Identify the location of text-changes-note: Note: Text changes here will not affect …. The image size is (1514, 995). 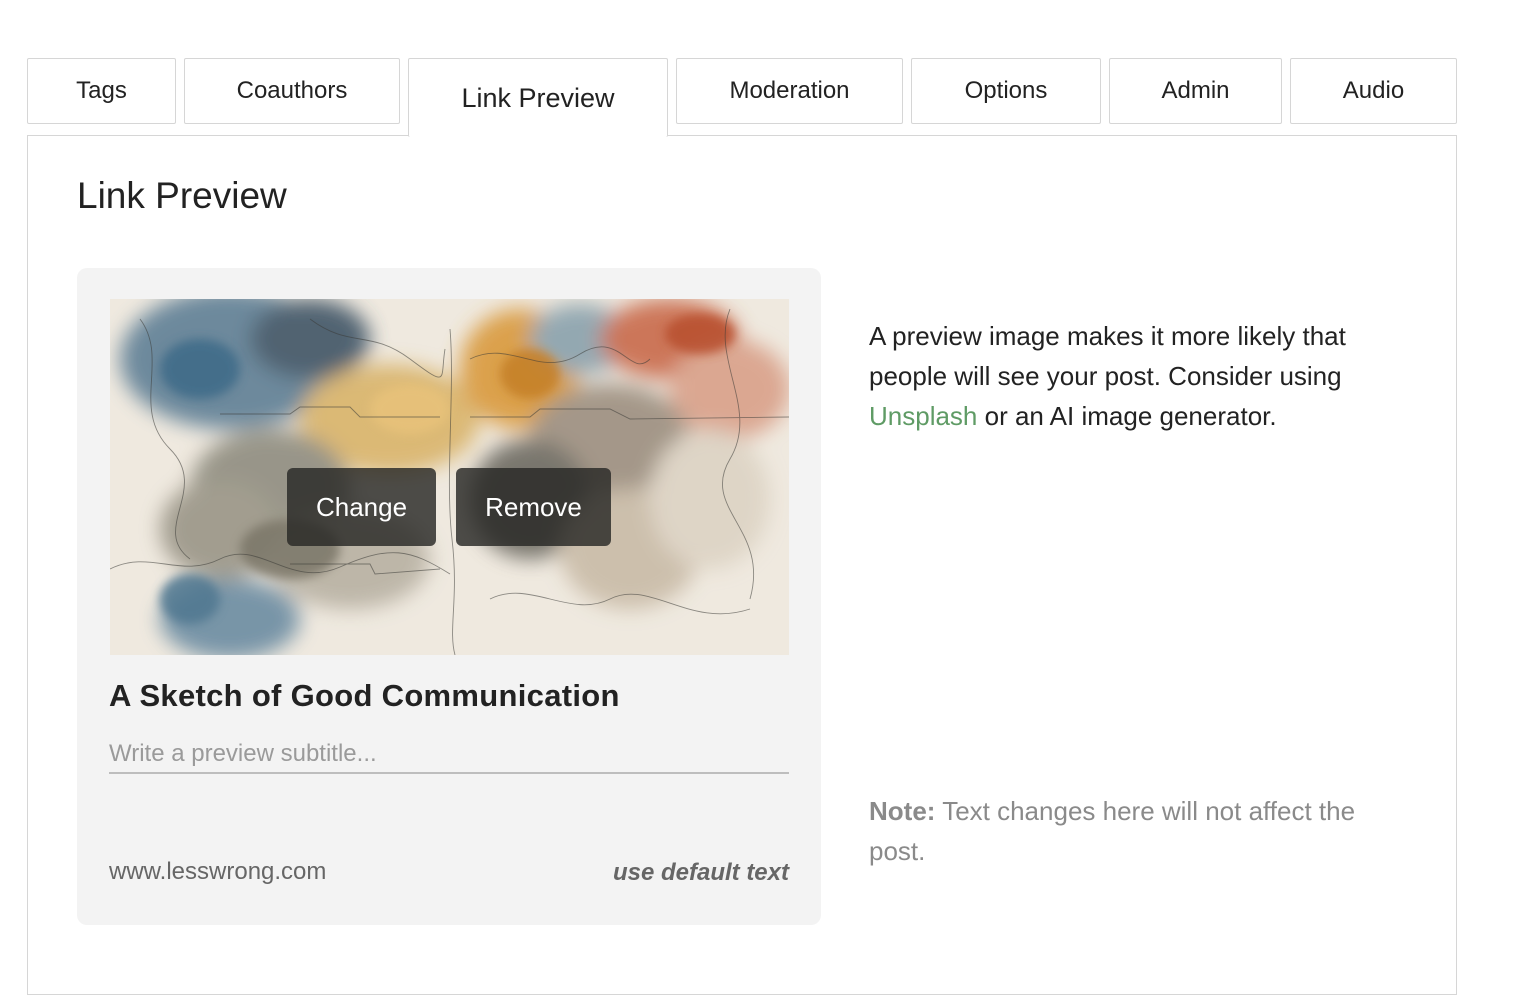
(1129, 831).